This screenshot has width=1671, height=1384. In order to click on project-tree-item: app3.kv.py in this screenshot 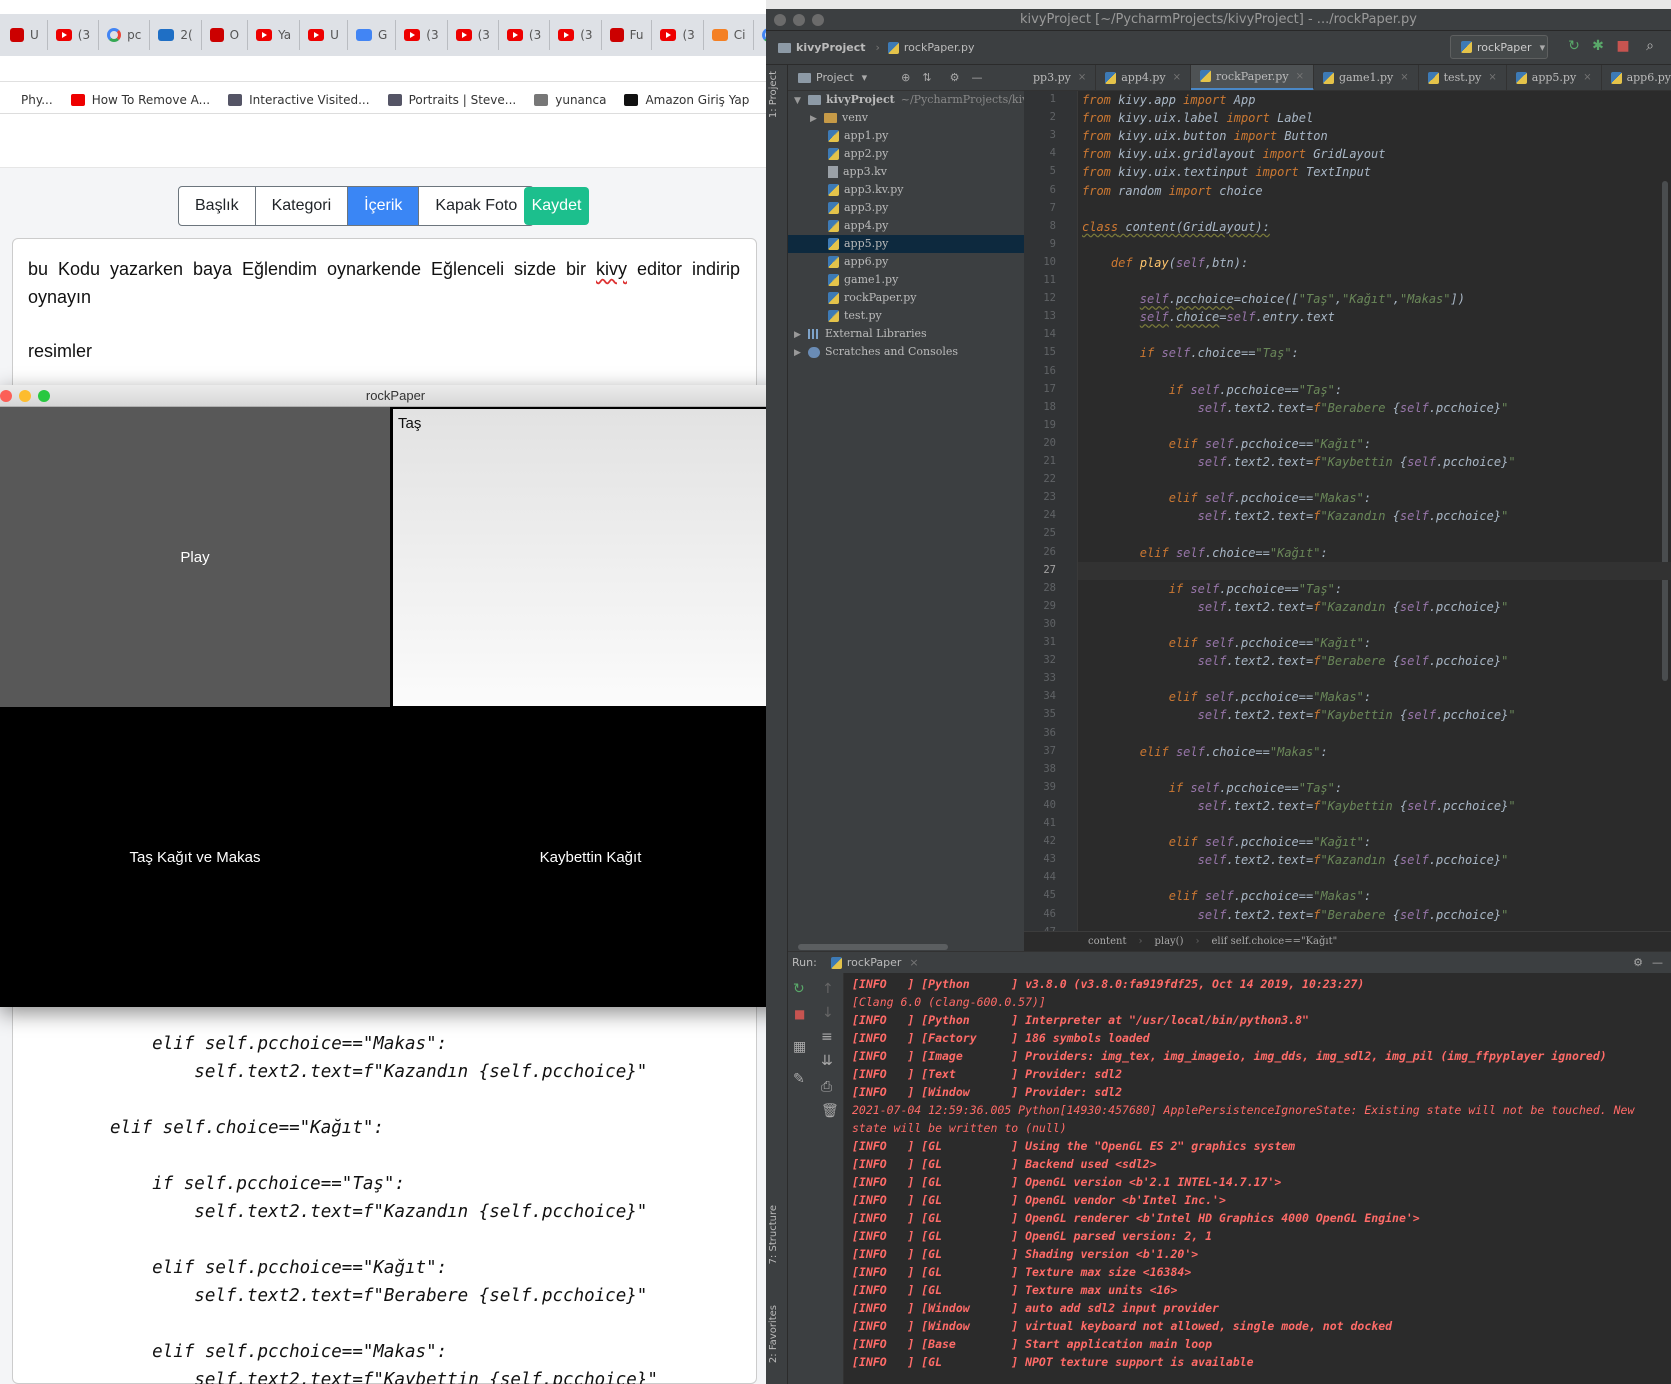, I will do `click(906, 190)`.